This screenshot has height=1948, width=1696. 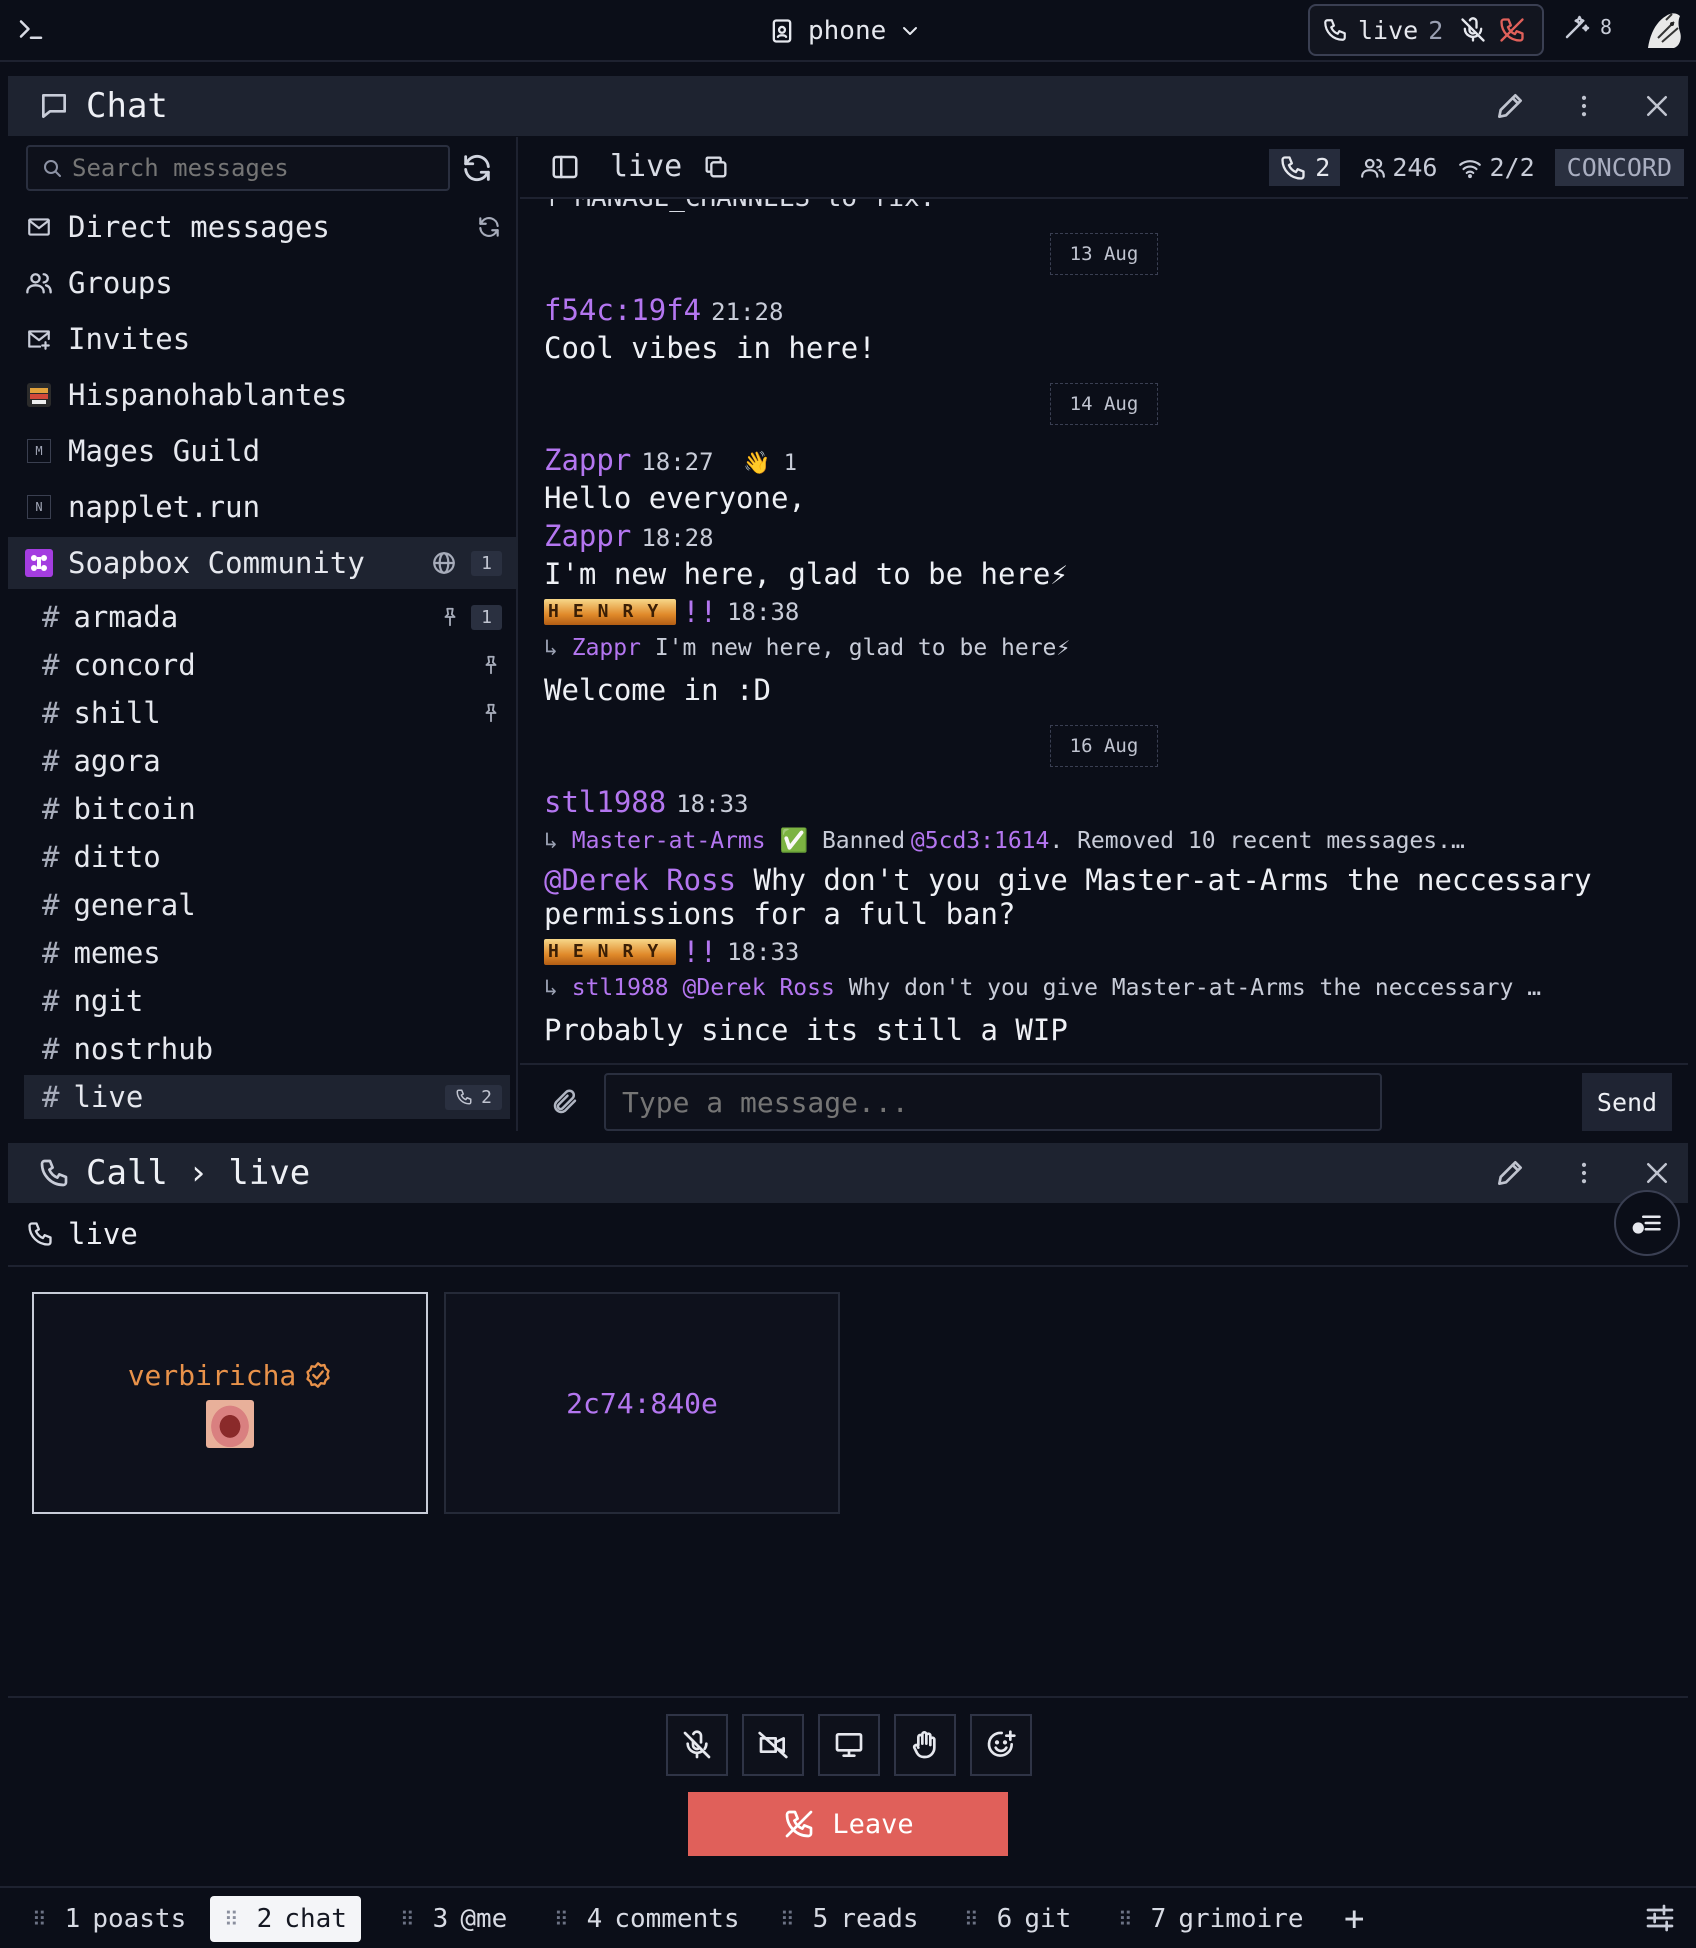 What do you see at coordinates (473, 1097) in the screenshot?
I see `call-badge: 2` at bounding box center [473, 1097].